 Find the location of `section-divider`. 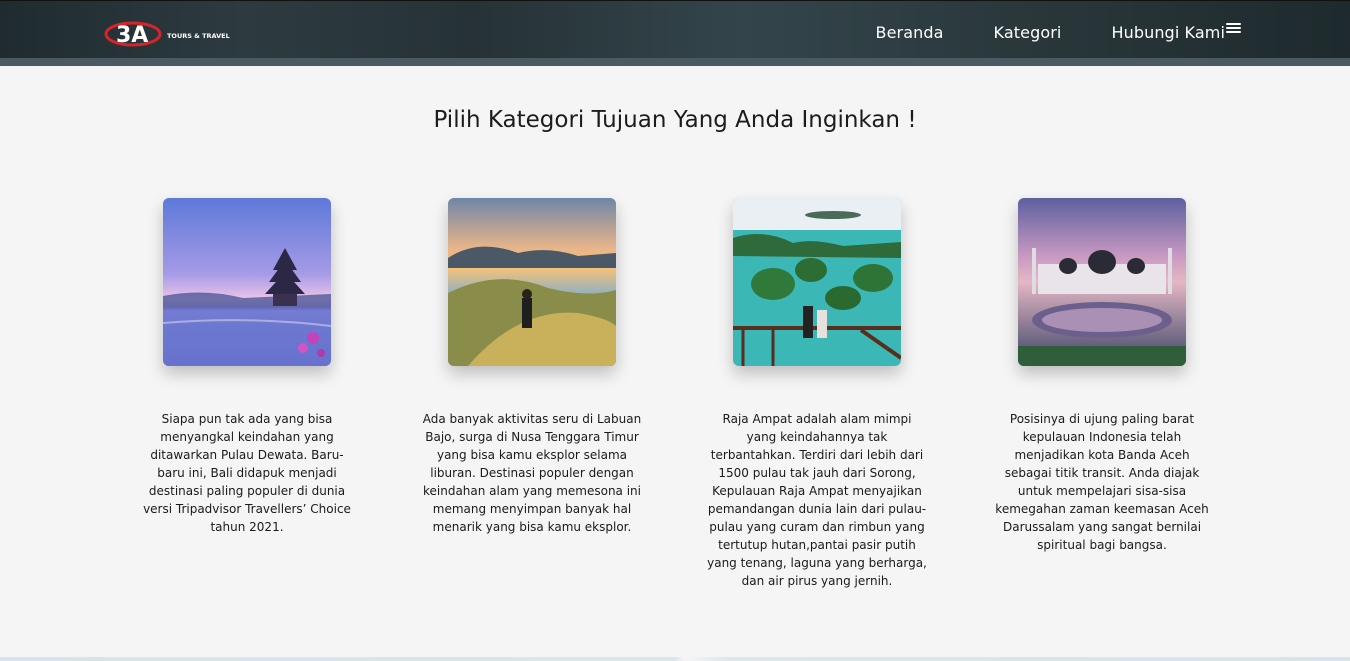

section-divider is located at coordinates (675, 659).